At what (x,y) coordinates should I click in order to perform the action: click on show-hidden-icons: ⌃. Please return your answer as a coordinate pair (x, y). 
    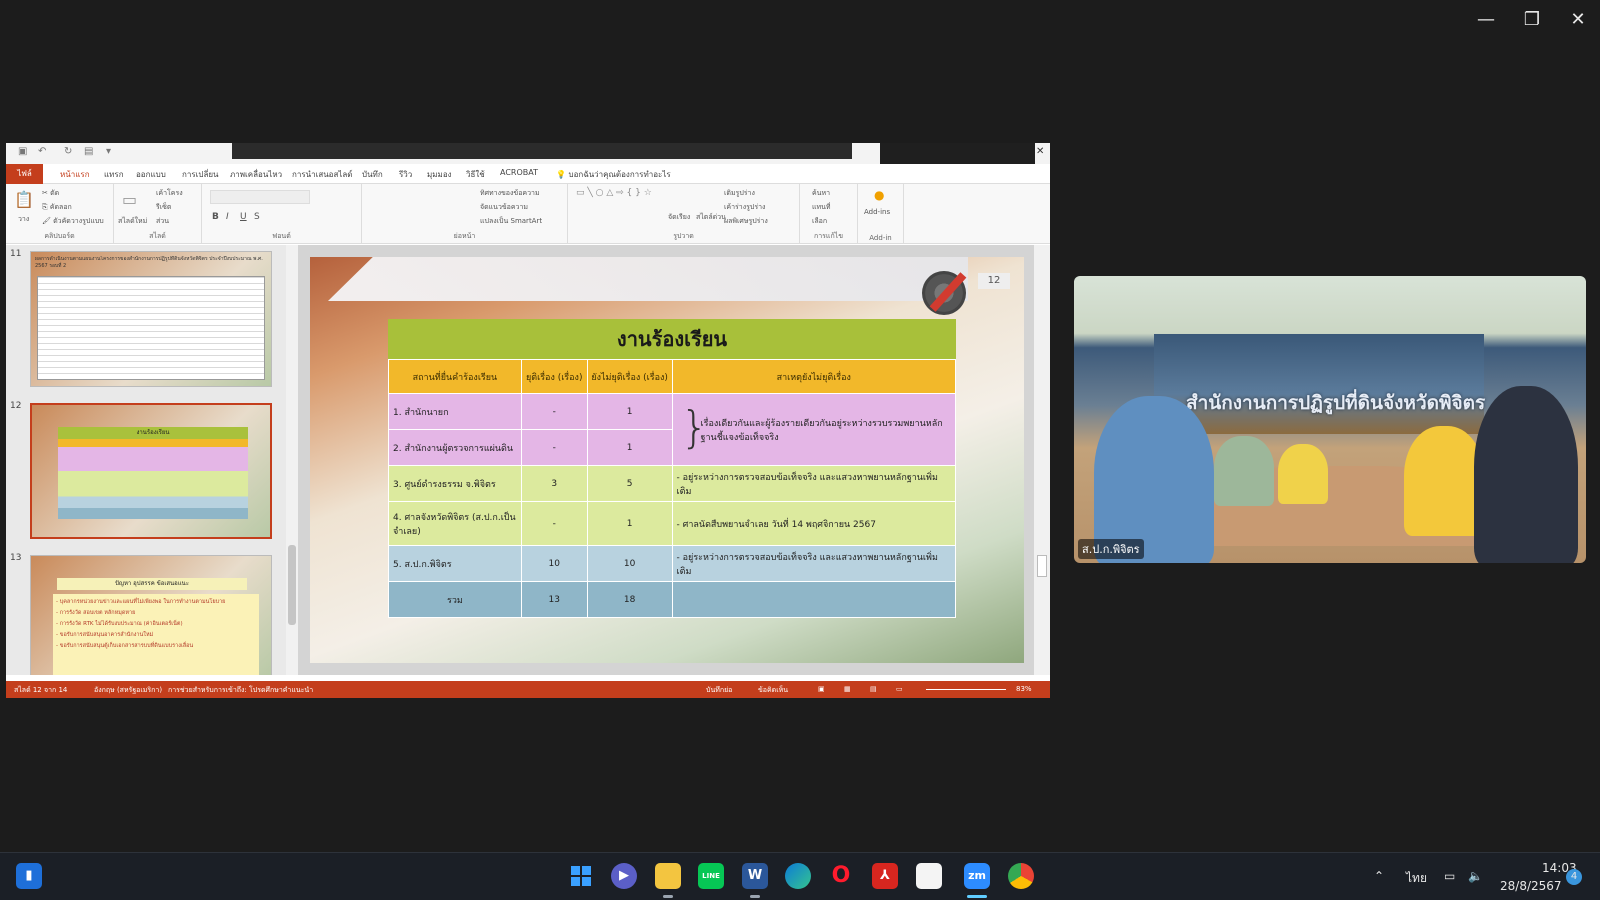
    Looking at the image, I should click on (1379, 876).